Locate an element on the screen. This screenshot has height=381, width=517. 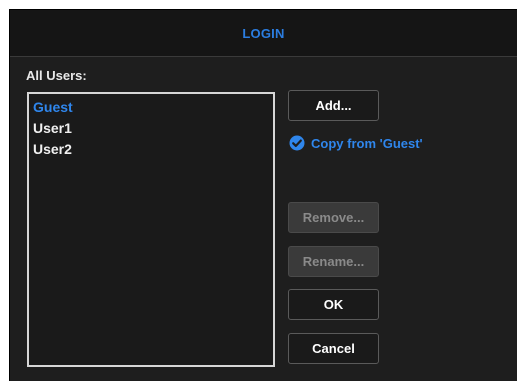
copy-from-guest-checkbox: Copy from 'Guest' is located at coordinates (356, 143).